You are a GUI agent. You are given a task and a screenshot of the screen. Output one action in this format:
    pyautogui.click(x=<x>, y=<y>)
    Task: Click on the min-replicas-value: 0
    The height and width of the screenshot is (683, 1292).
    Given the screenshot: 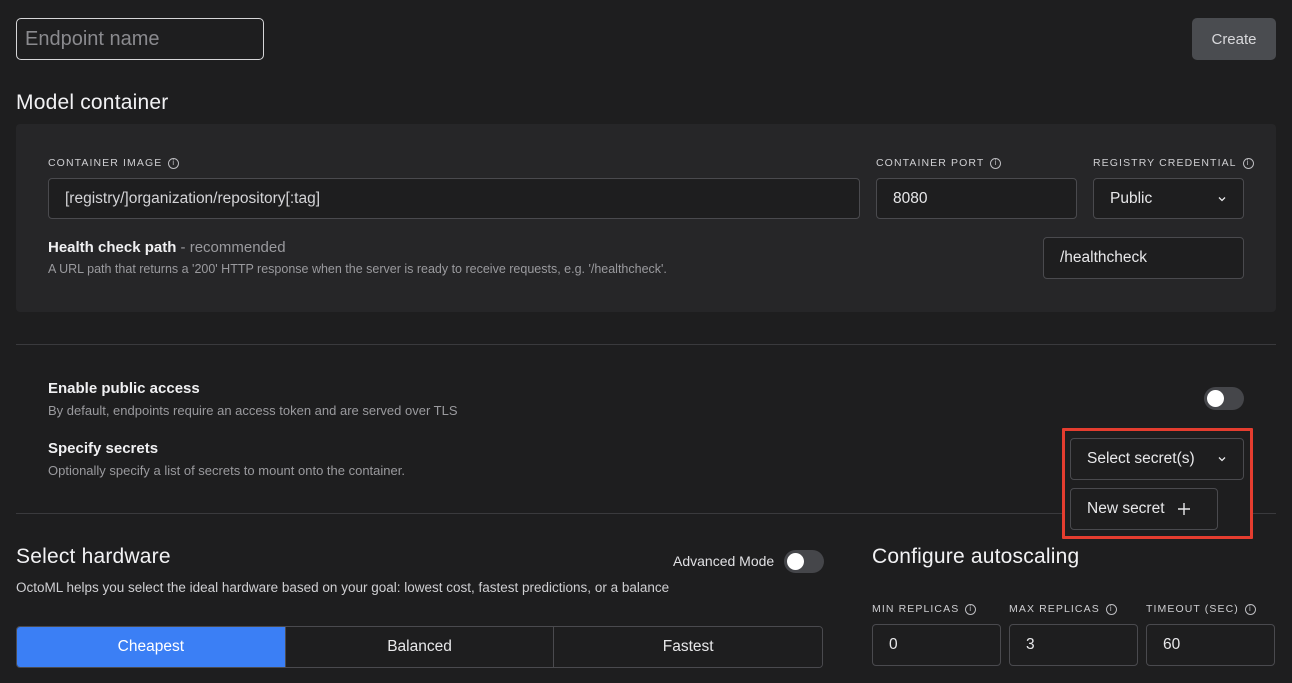 What is the action you would take?
    pyautogui.click(x=893, y=644)
    